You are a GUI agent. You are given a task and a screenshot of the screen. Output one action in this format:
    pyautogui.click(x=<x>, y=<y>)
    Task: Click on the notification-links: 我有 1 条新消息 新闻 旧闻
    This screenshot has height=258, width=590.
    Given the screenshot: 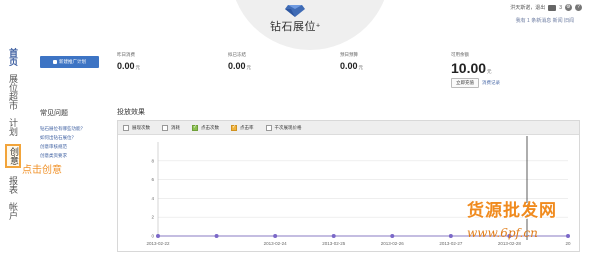 What is the action you would take?
    pyautogui.click(x=545, y=20)
    